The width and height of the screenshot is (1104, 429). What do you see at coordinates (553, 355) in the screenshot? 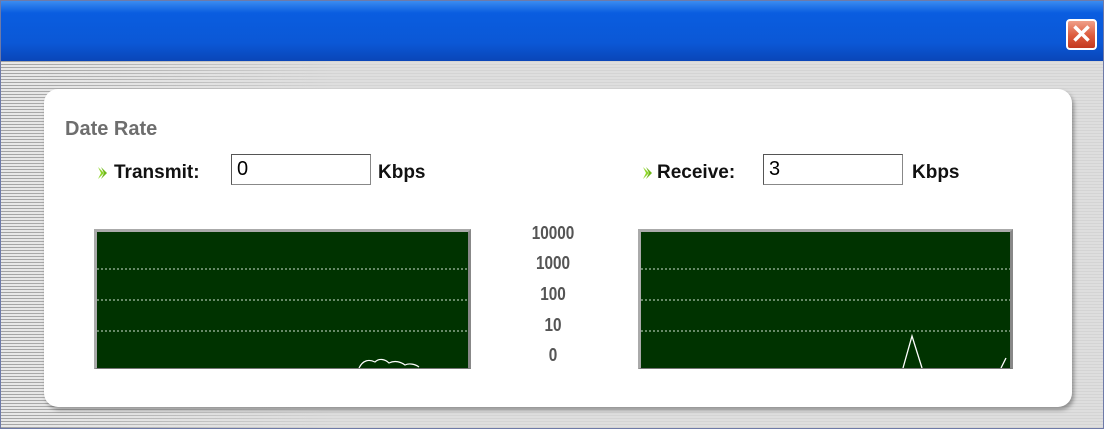
I see `scale-label-0: 0` at bounding box center [553, 355].